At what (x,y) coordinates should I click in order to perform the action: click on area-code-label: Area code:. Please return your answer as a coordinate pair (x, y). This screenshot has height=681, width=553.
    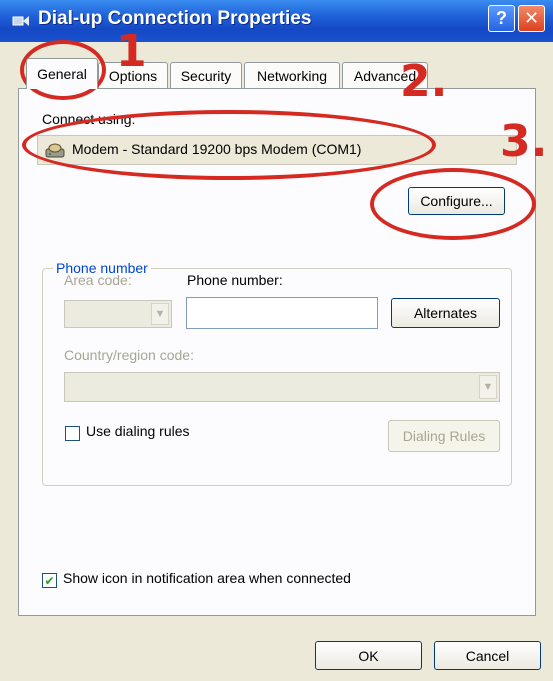
    Looking at the image, I should click on (98, 280).